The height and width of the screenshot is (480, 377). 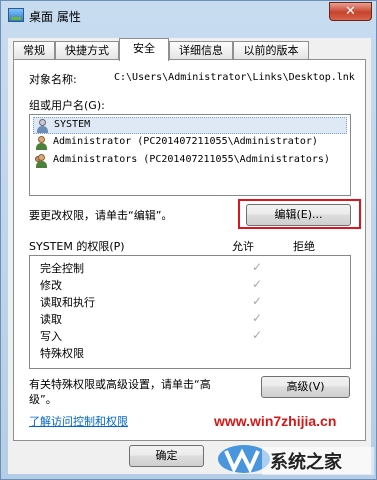 What do you see at coordinates (243, 246) in the screenshot?
I see `allow-column-header: 允许` at bounding box center [243, 246].